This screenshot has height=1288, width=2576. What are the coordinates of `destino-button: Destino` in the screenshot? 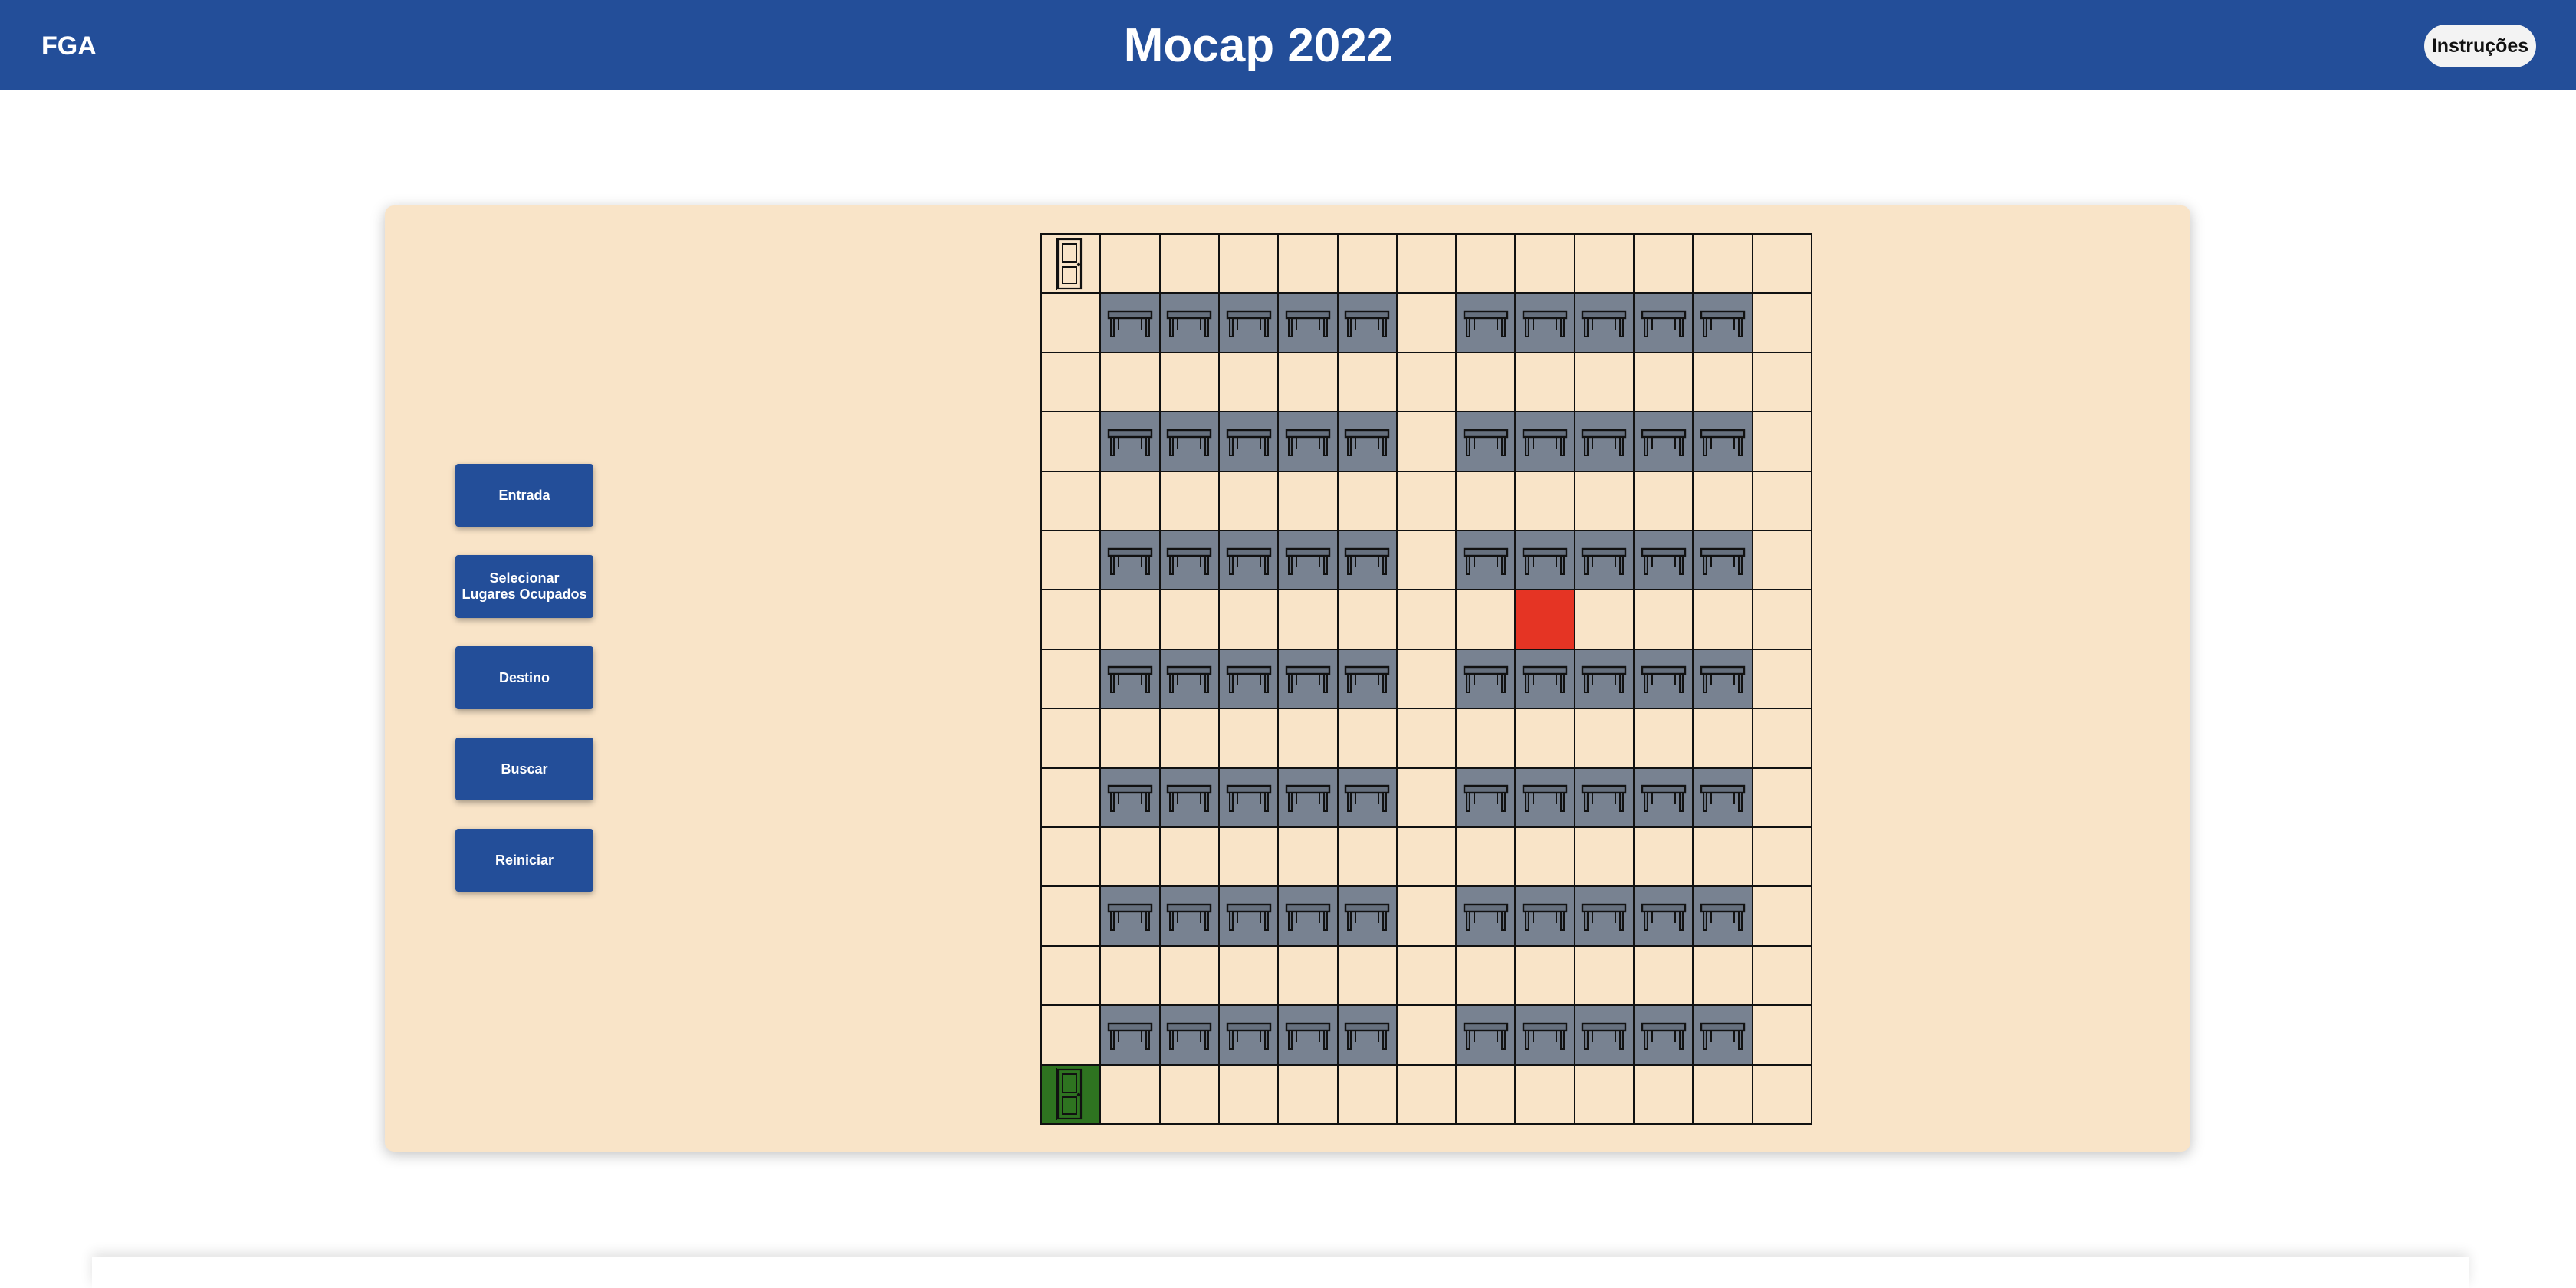 It's located at (524, 677).